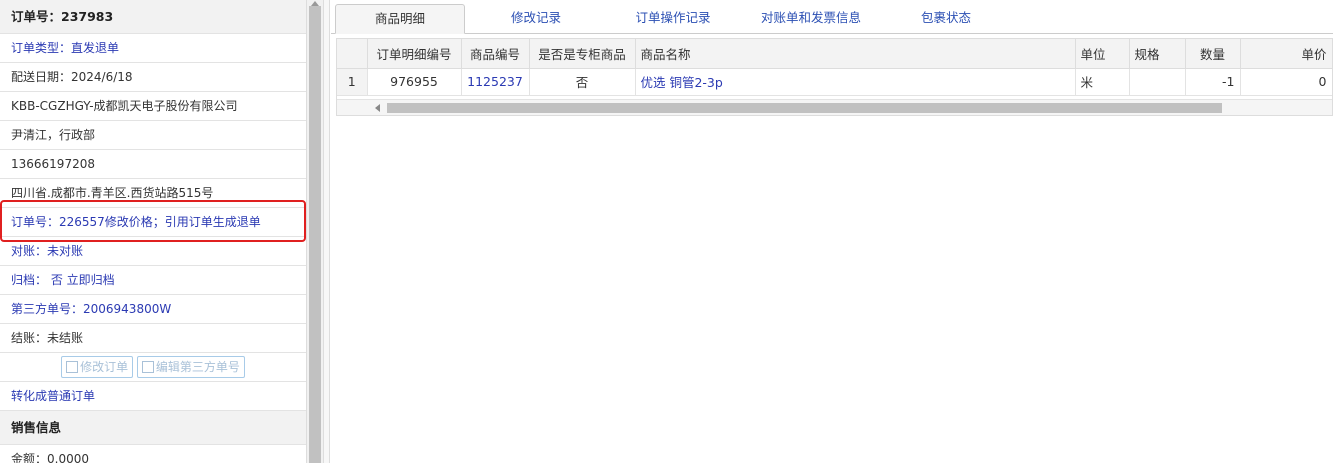 The image size is (1333, 463). Describe the element at coordinates (536, 19) in the screenshot. I see `tab-modify-records: 修改记录` at that location.